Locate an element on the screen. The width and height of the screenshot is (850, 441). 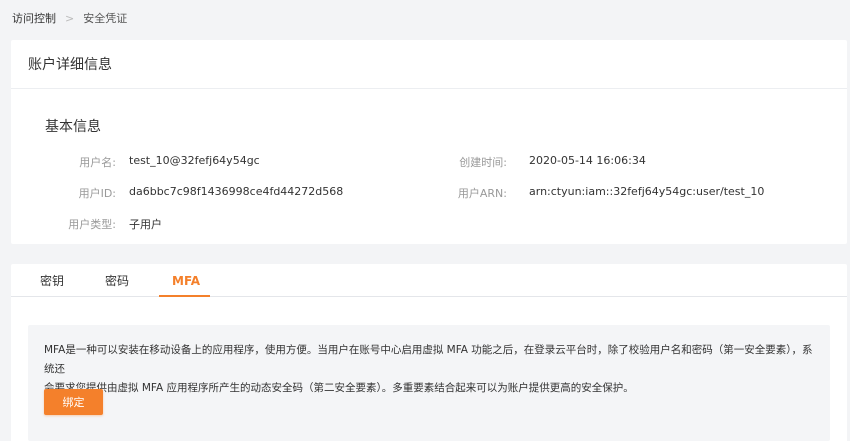
bind-mfa-button: 绑定 is located at coordinates (73, 402).